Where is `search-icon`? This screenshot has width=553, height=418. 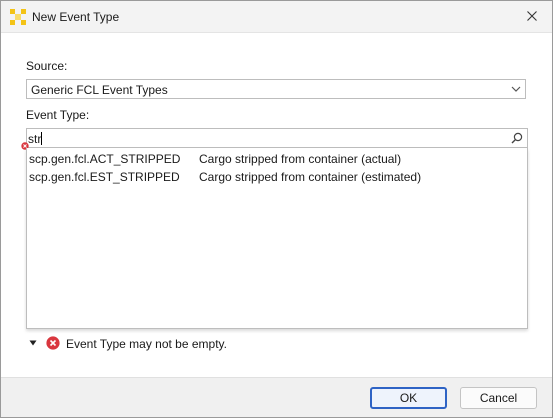 search-icon is located at coordinates (517, 138).